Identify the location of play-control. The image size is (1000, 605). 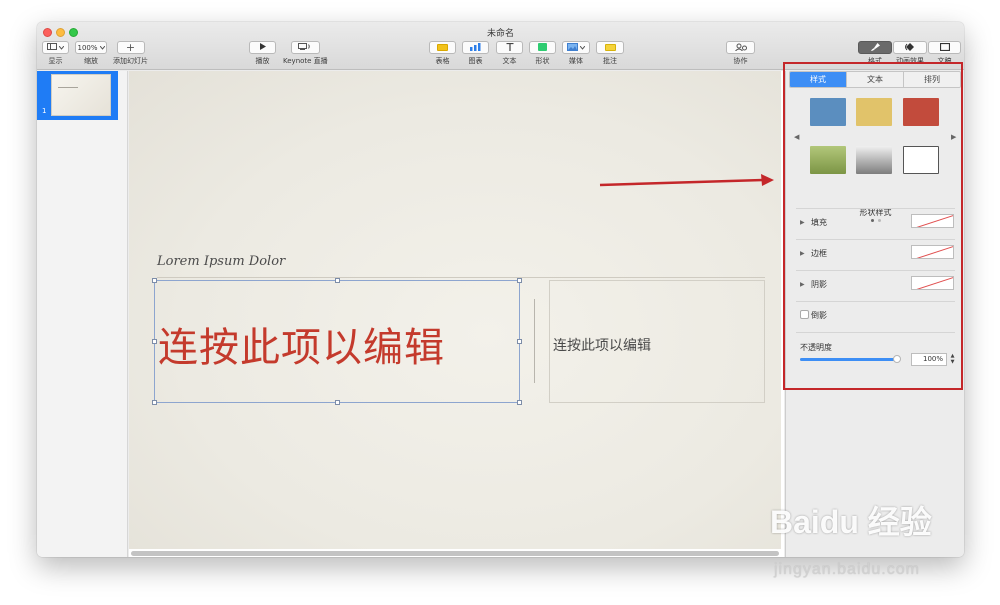
(262, 47).